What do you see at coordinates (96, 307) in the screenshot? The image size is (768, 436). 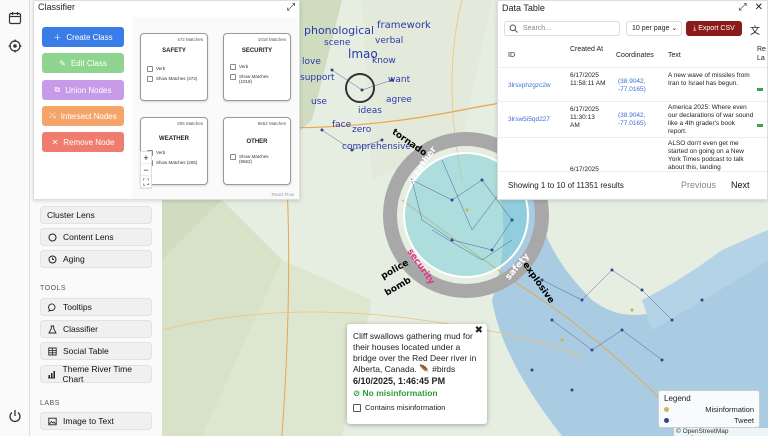 I see `tooltips-button: Tooltips` at bounding box center [96, 307].